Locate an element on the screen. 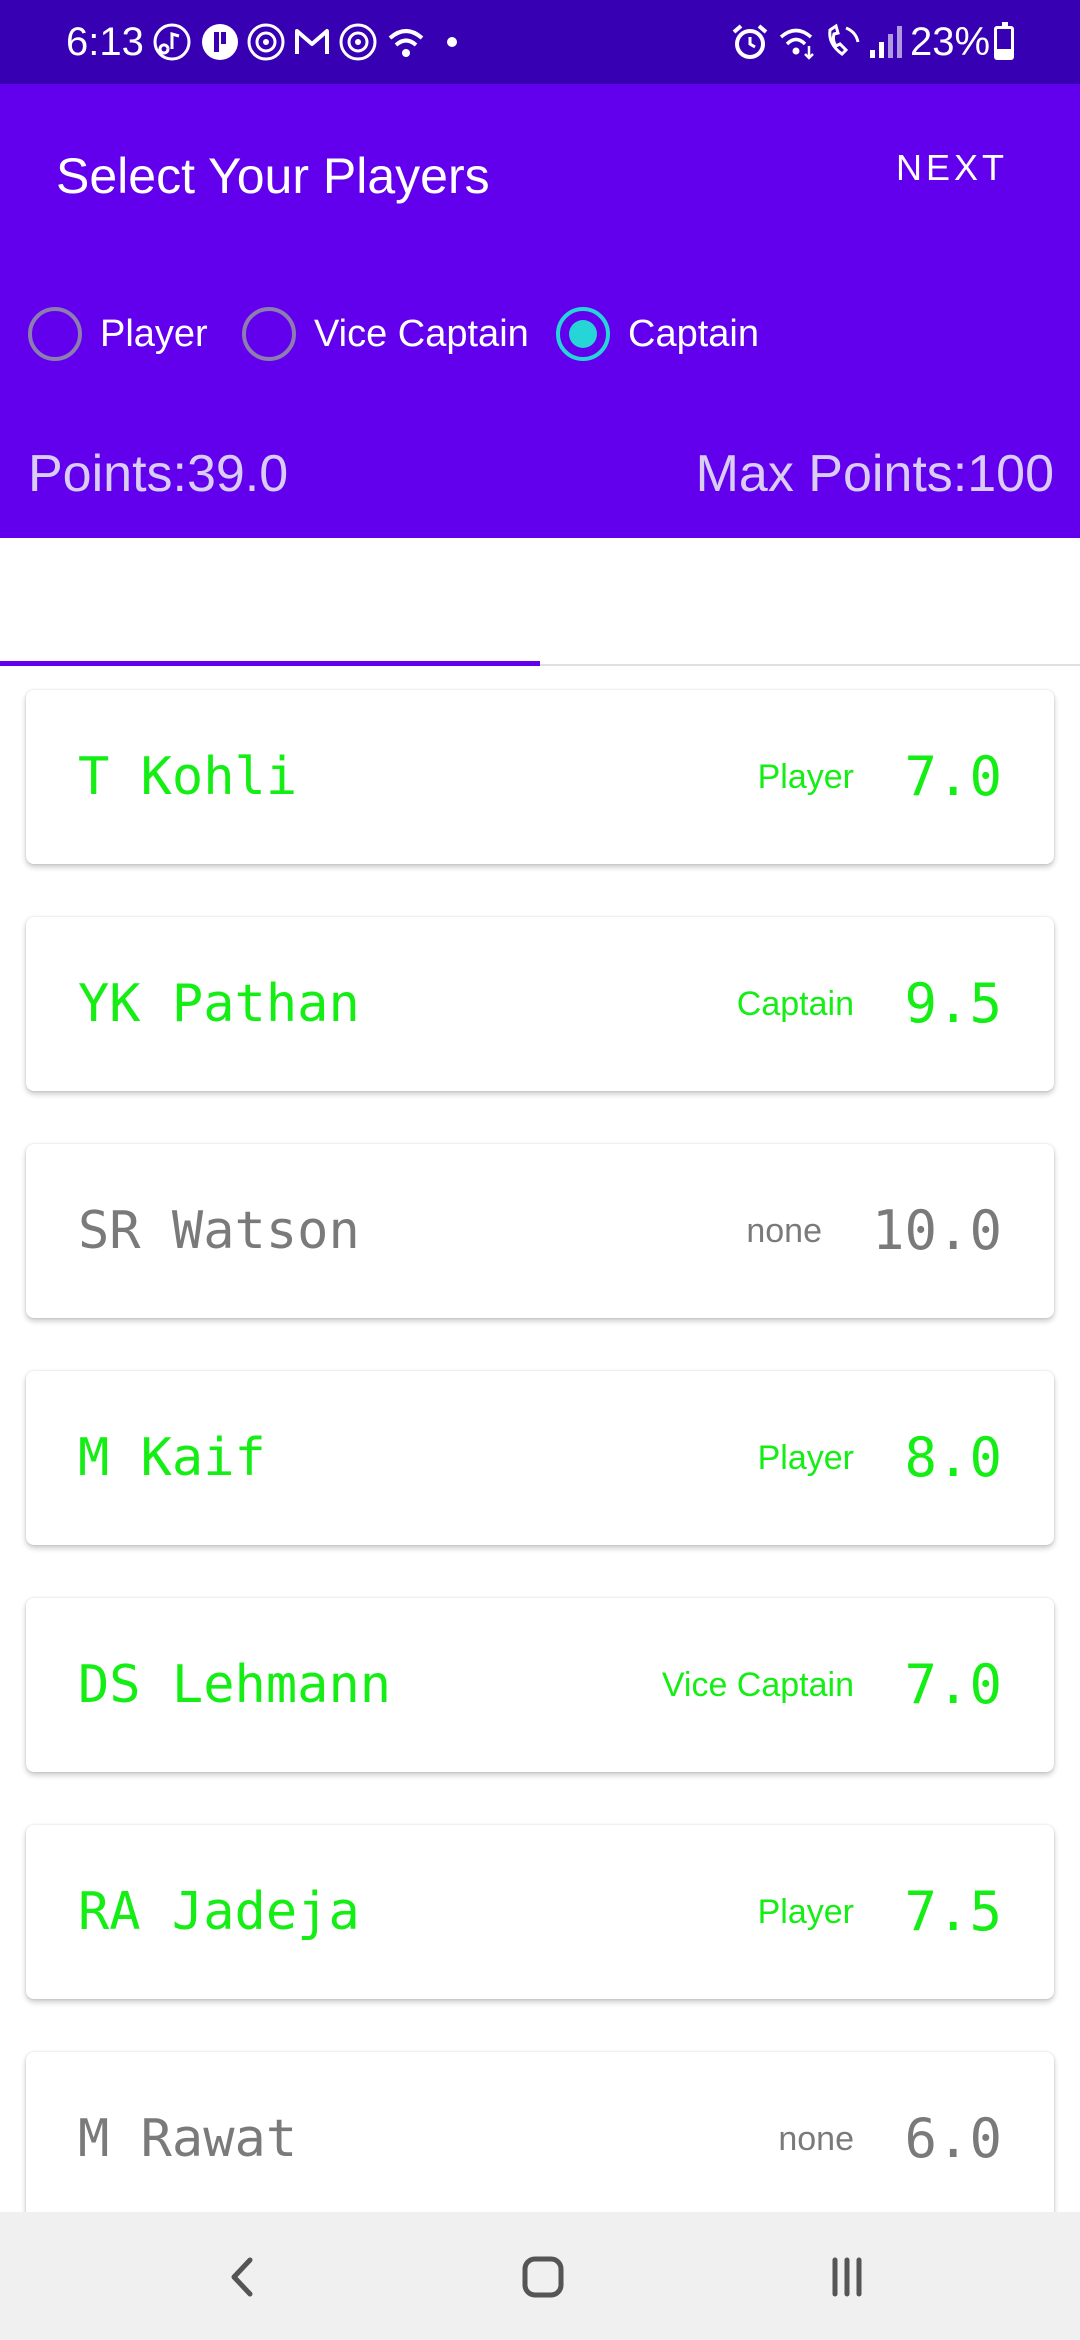 This screenshot has width=1080, height=2340. radio-captain: Captain is located at coordinates (657, 334).